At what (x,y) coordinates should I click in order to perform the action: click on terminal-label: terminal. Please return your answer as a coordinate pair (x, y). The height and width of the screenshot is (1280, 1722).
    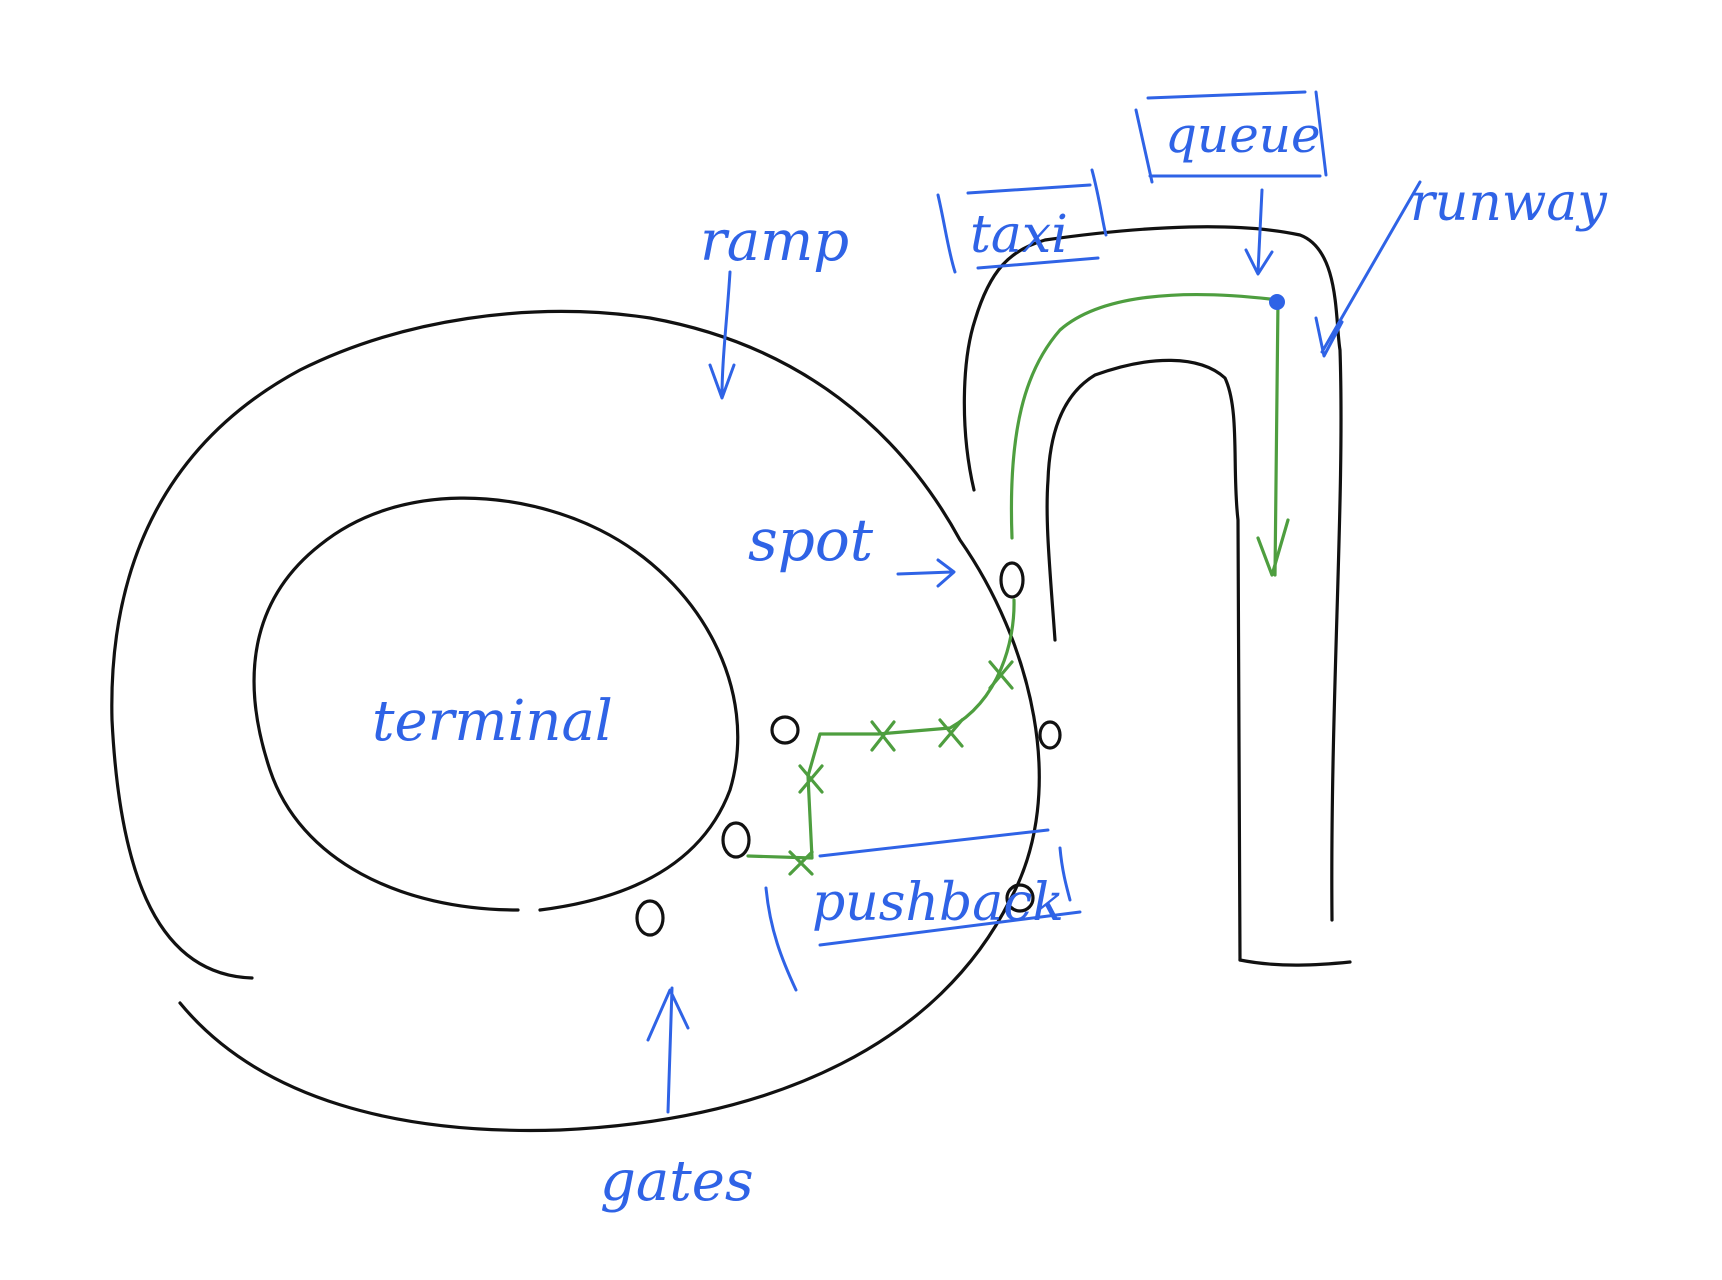
    Looking at the image, I should click on (492, 721).